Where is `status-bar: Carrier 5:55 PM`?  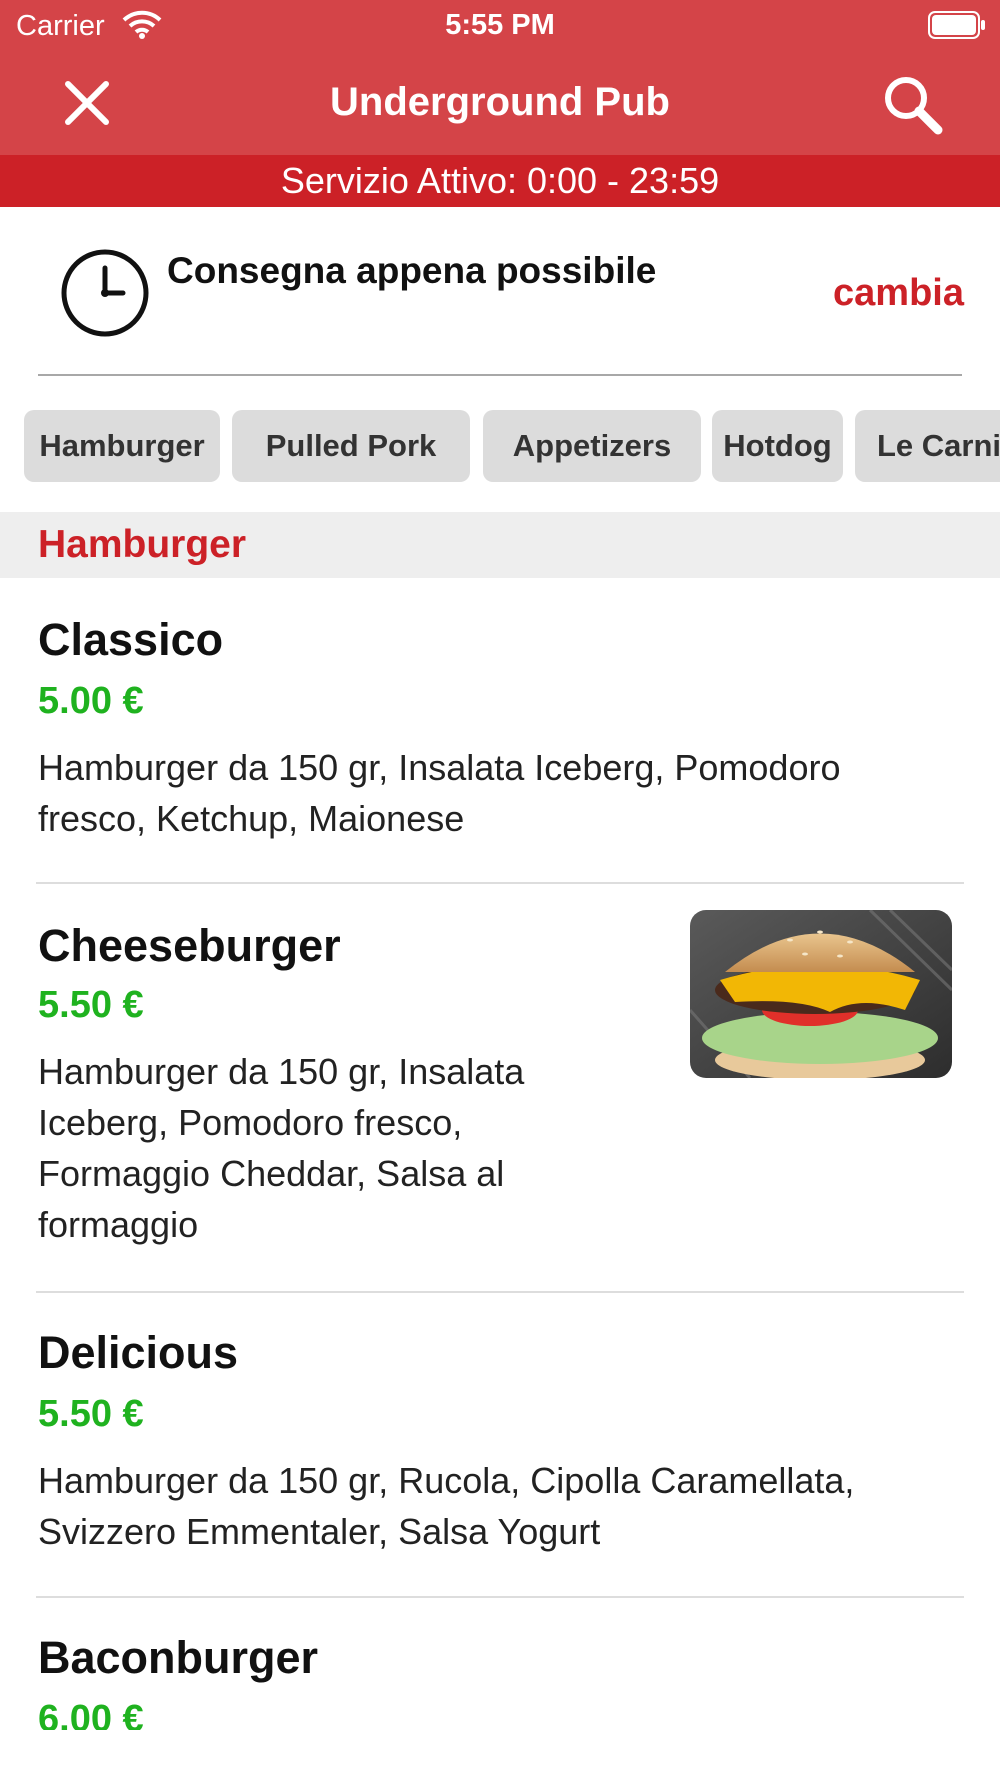
status-bar: Carrier 5:55 PM is located at coordinates (500, 25).